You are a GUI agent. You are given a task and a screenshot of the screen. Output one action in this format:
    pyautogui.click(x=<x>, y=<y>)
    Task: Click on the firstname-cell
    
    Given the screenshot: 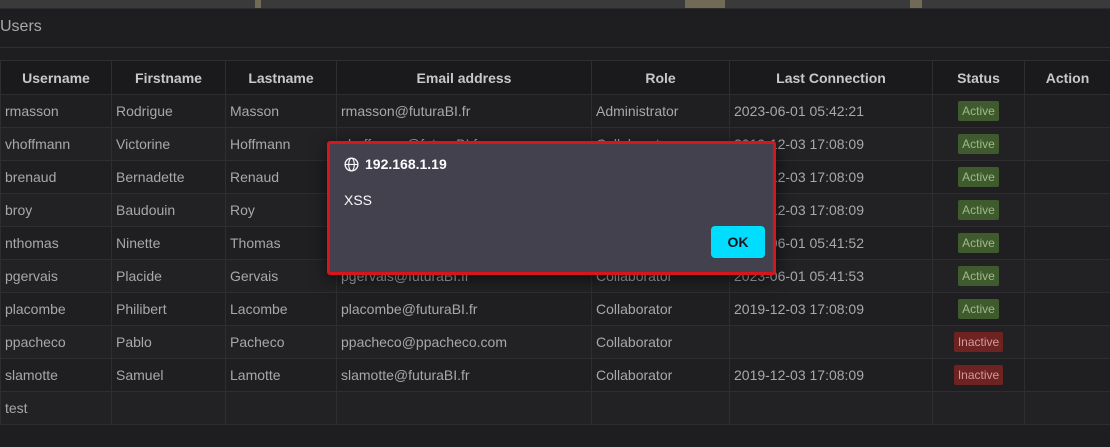 What is the action you would take?
    pyautogui.click(x=169, y=408)
    